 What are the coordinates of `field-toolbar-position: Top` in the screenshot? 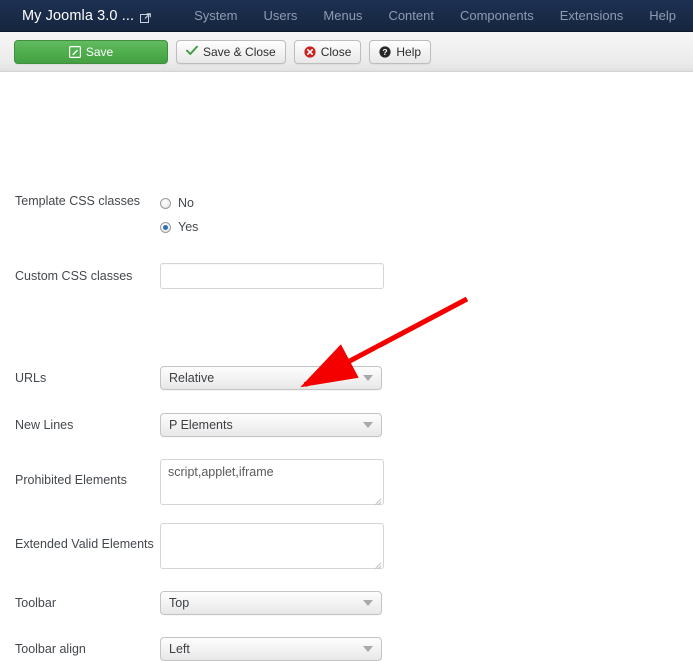 It's located at (426, 603).